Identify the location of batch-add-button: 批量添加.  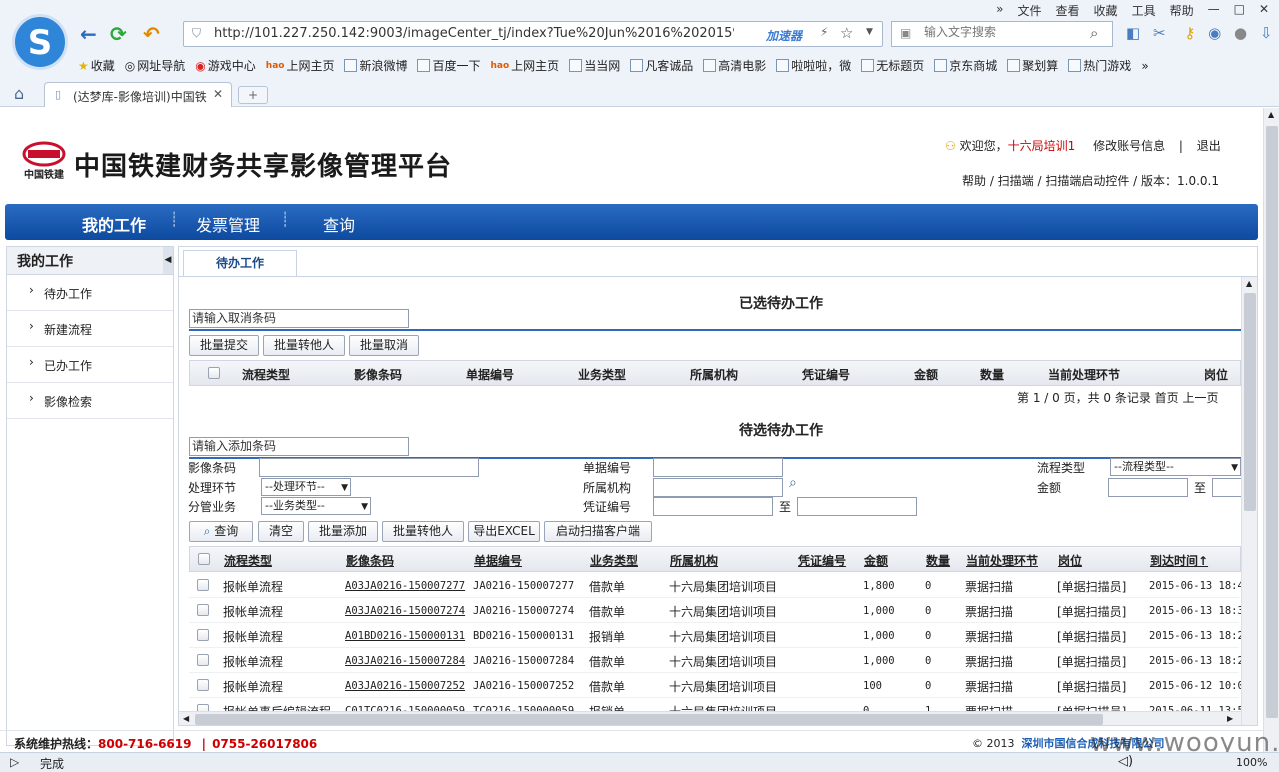
(343, 531).